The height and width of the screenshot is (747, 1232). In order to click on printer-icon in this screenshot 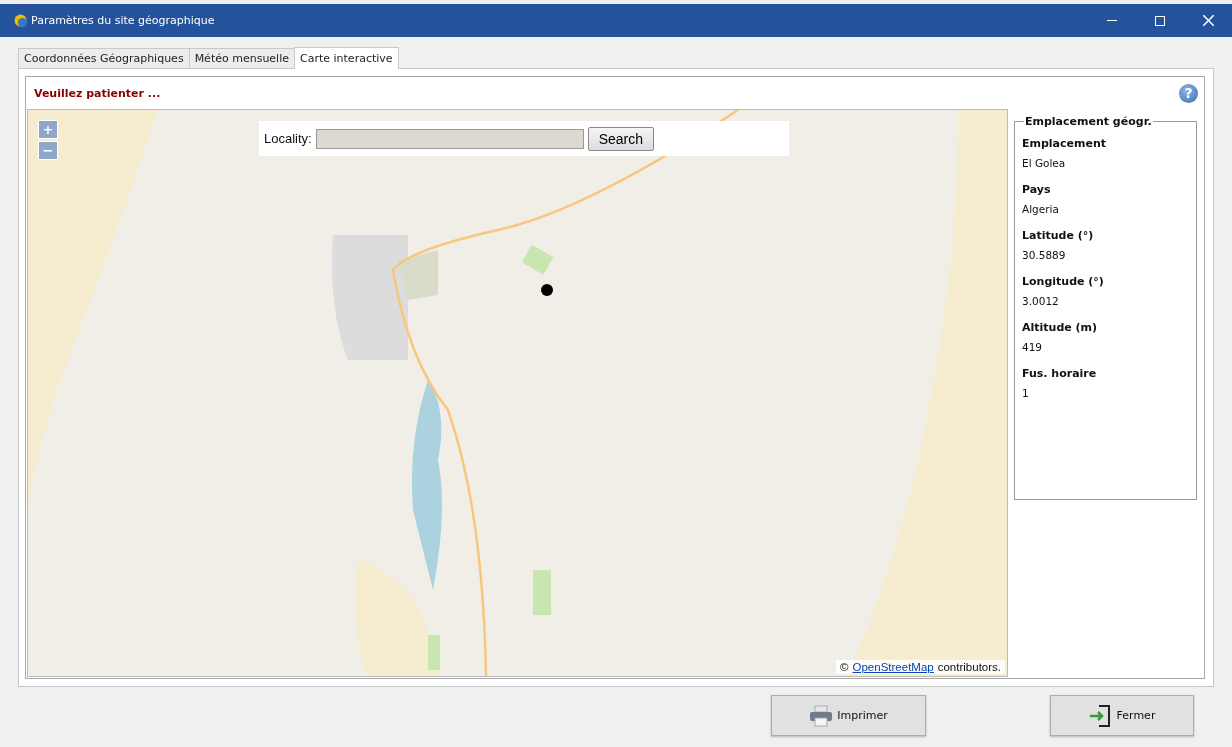, I will do `click(821, 715)`.